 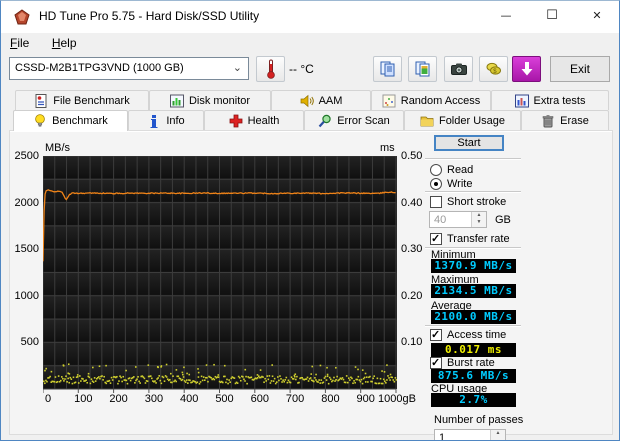 I want to click on spinner-arrows-icon: ▲, so click(x=497, y=435).